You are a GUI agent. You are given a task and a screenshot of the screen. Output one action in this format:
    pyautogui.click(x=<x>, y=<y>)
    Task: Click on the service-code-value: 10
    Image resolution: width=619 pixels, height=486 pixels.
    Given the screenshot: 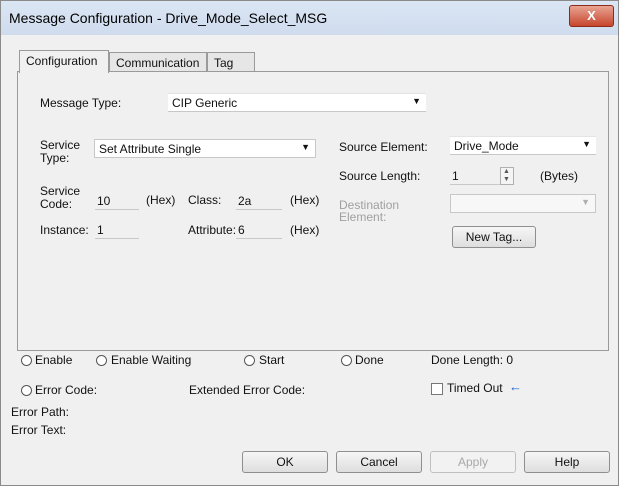 What is the action you would take?
    pyautogui.click(x=104, y=201)
    